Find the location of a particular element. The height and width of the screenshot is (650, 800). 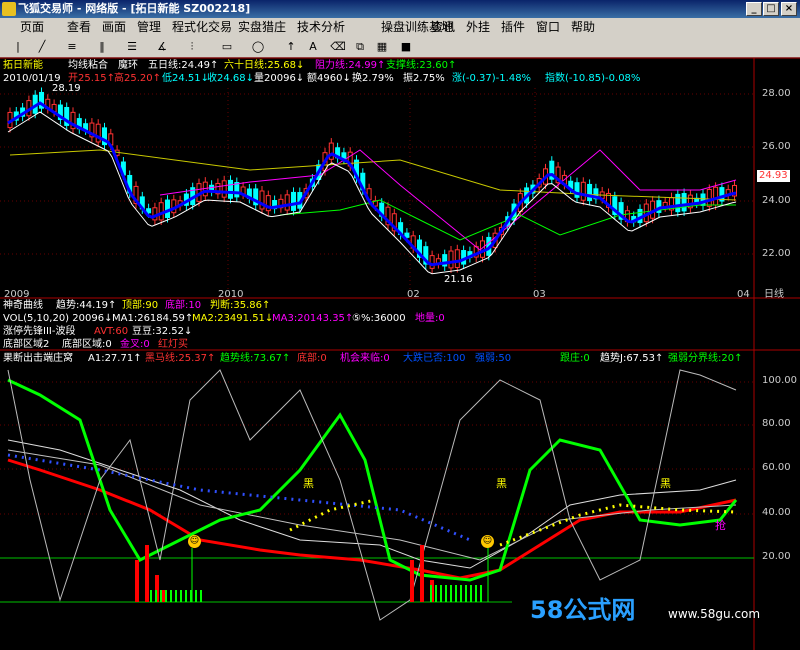

magic-trend: 趋势:44.19↑ is located at coordinates (86, 305).